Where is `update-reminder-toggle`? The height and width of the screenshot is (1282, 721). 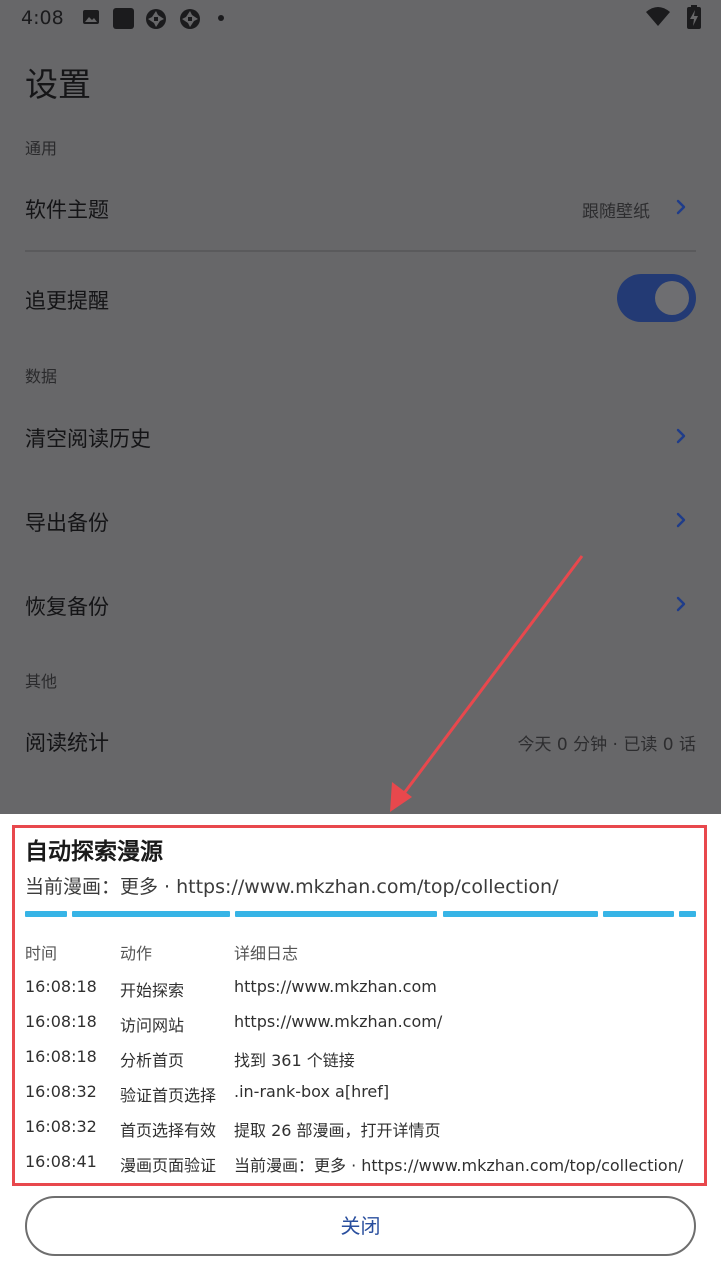
update-reminder-toggle is located at coordinates (656, 298).